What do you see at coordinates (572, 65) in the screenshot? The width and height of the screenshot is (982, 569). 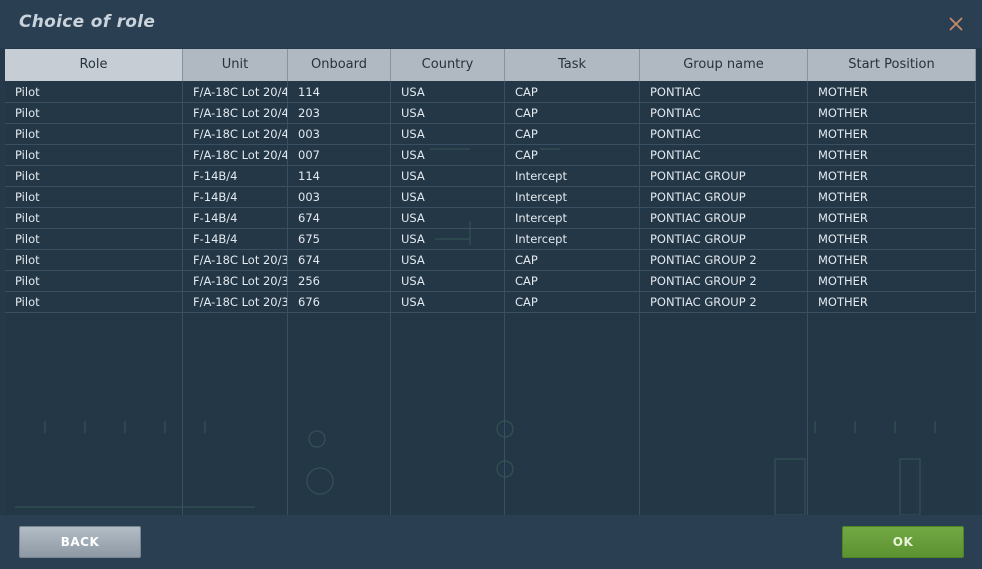 I see `column-header-task: Task` at bounding box center [572, 65].